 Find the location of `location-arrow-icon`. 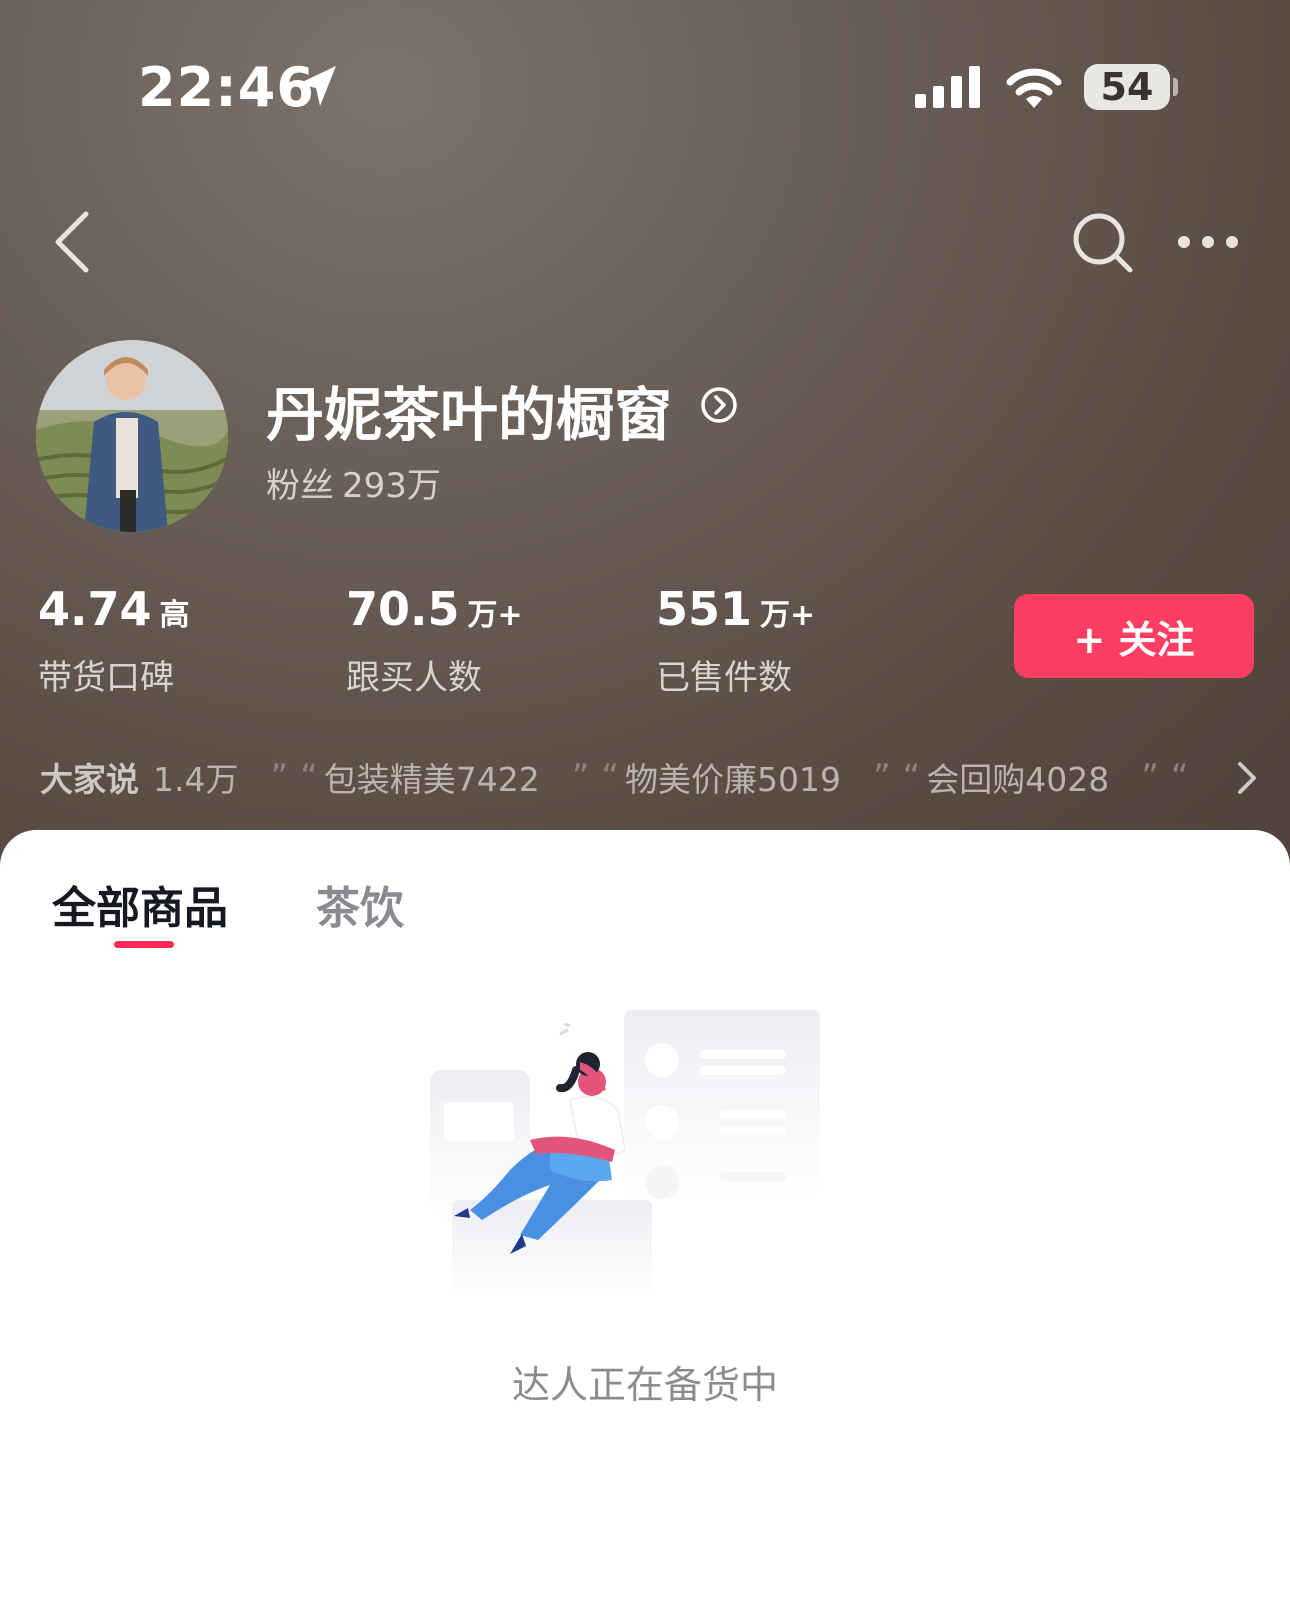

location-arrow-icon is located at coordinates (317, 86).